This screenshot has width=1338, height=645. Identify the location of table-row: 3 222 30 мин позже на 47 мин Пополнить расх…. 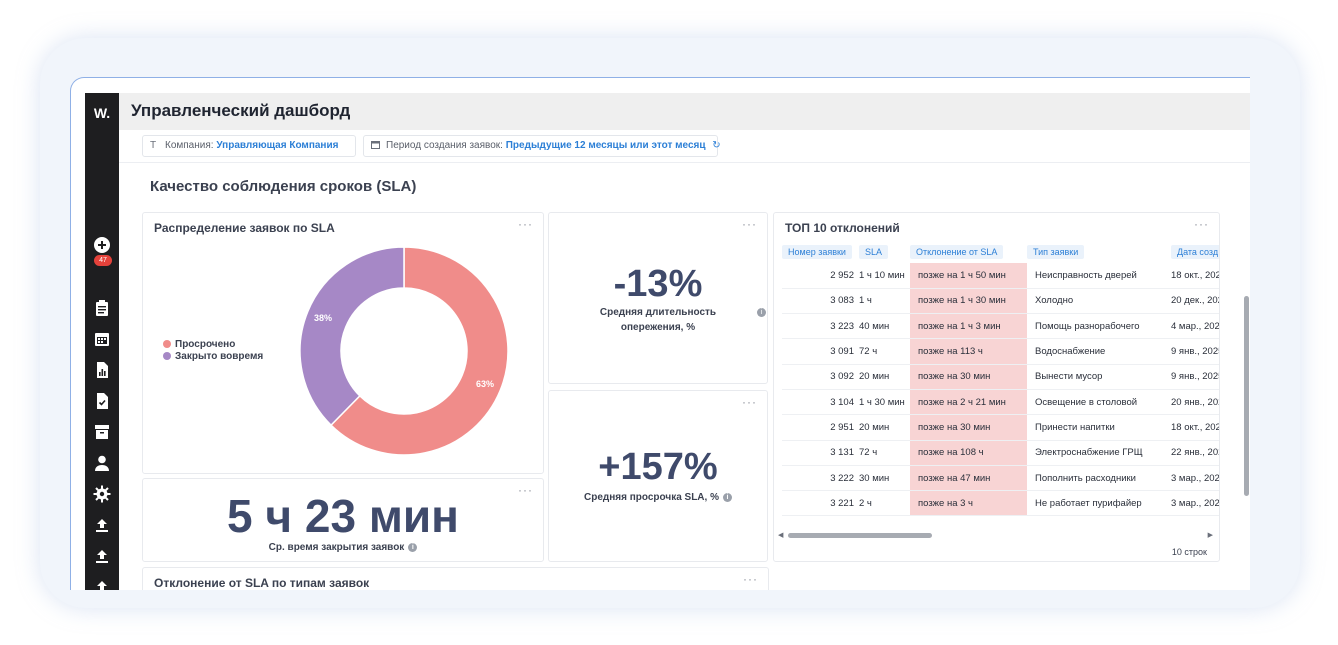
(1000, 478).